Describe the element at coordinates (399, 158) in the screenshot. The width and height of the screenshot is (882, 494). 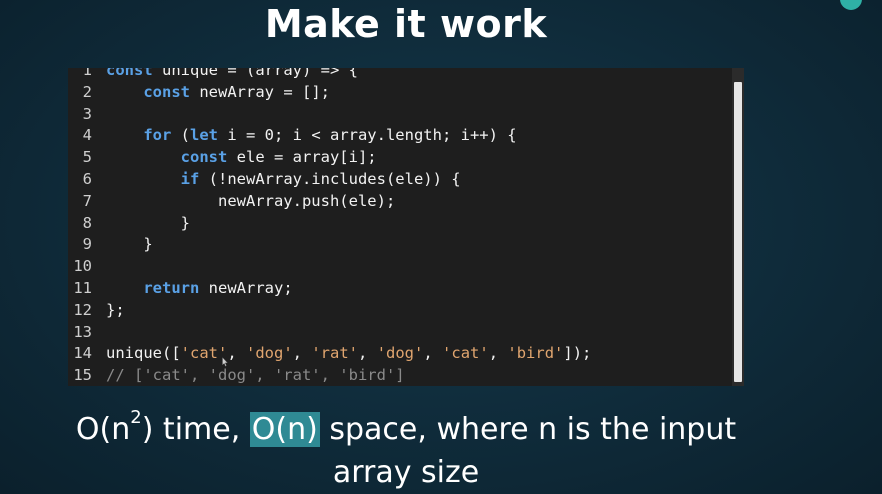
I see `code-line: 5 const ele = array[i];` at that location.